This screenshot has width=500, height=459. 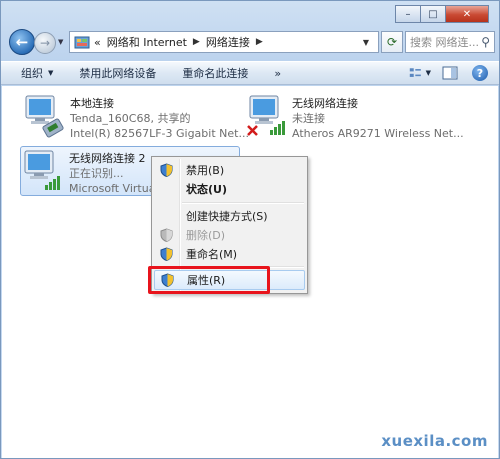 I want to click on change-view-button: ▼, so click(x=420, y=73).